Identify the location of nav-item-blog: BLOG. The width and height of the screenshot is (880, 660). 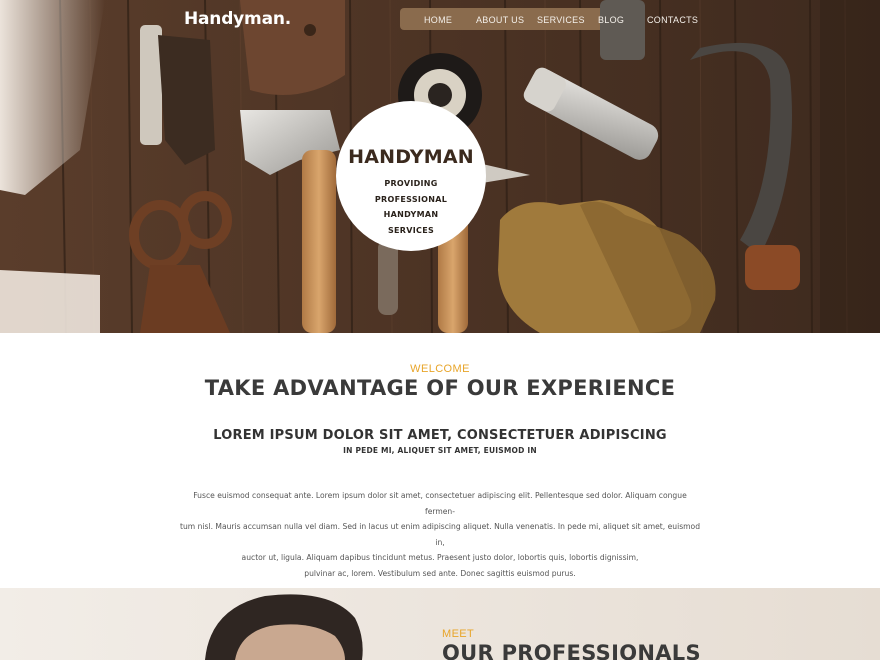
(611, 20).